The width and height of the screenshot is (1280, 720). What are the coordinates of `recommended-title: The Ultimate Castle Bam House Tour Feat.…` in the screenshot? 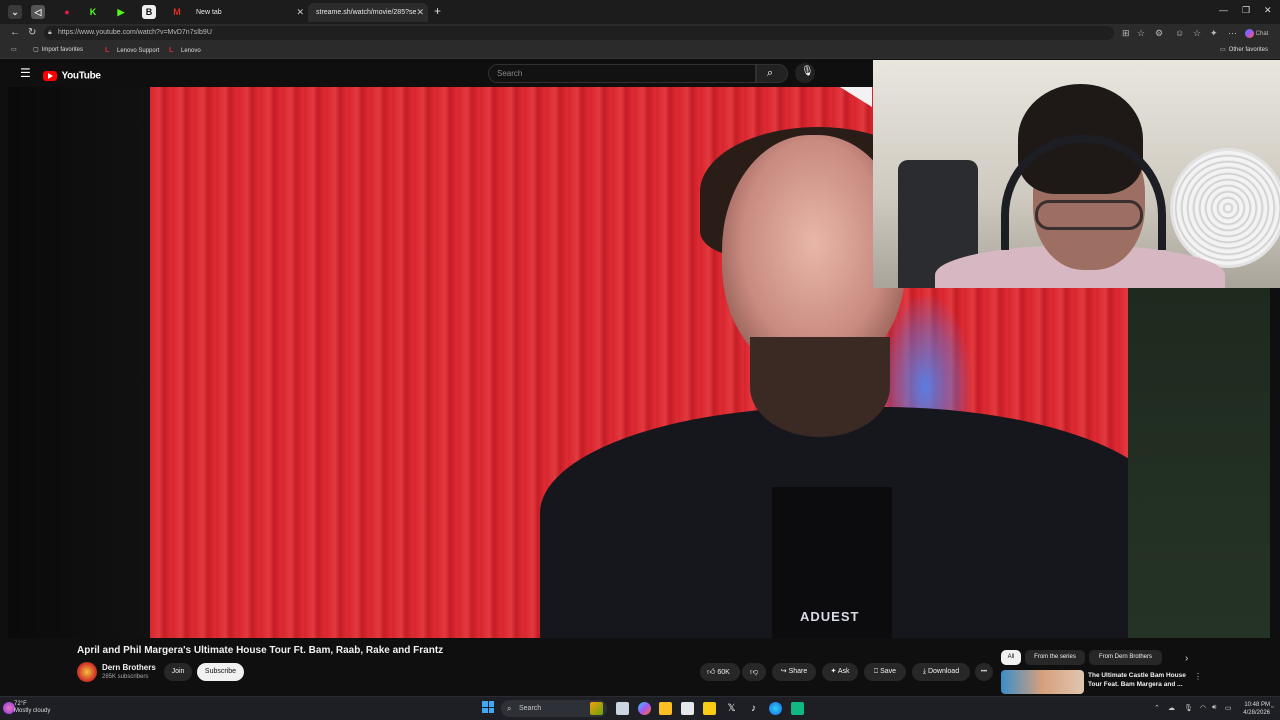 It's located at (1140, 680).